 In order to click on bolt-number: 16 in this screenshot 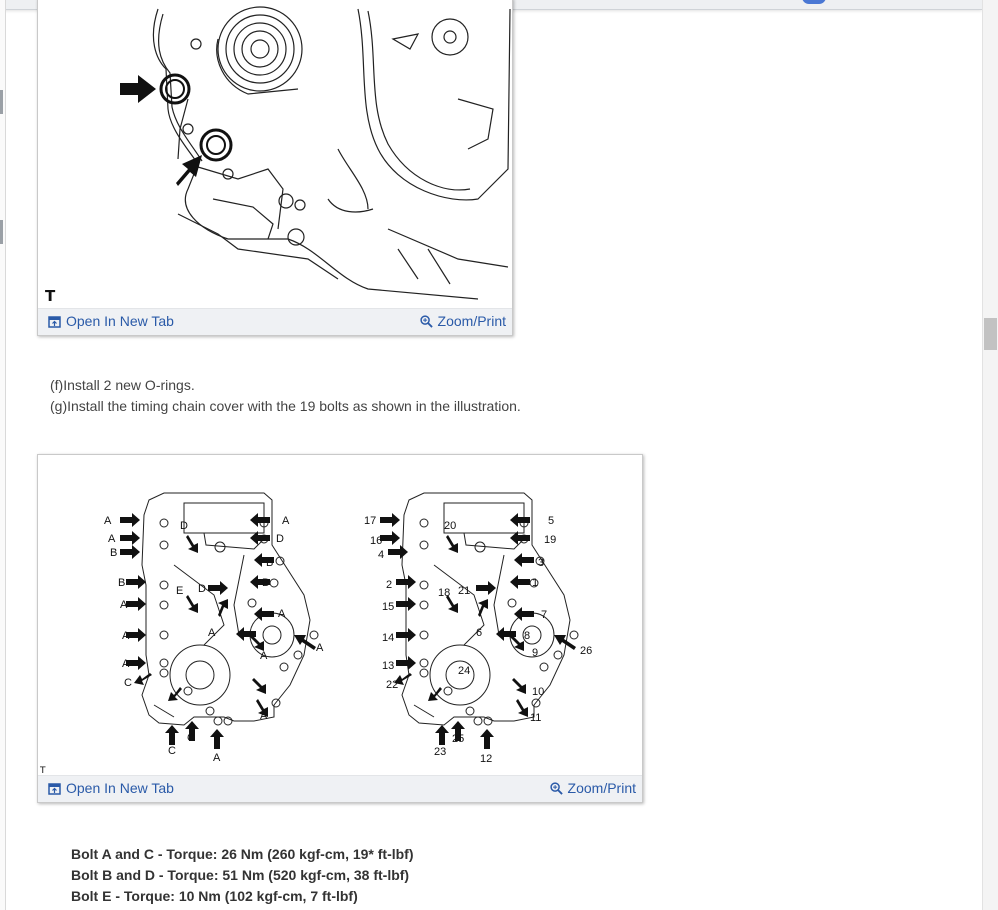, I will do `click(376, 541)`.